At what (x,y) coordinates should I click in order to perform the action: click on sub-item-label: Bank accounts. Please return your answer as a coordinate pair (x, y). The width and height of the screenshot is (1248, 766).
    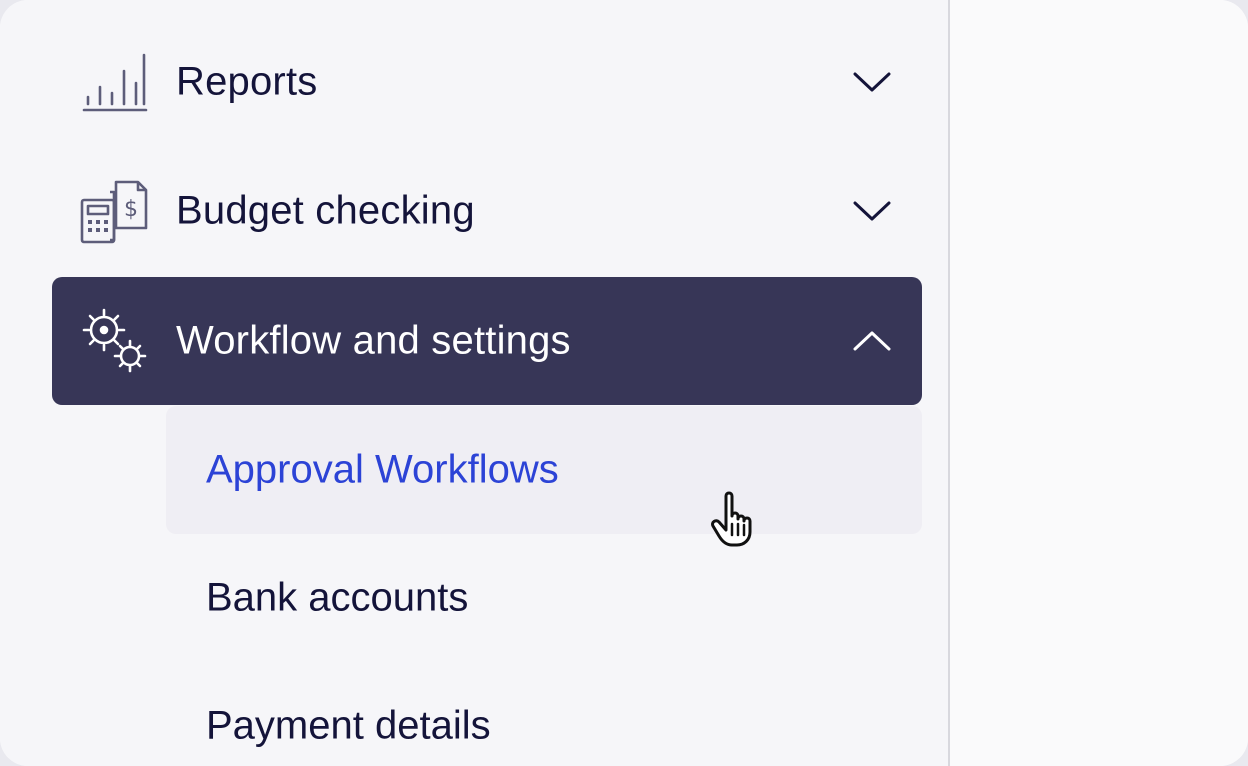
    Looking at the image, I should click on (337, 597).